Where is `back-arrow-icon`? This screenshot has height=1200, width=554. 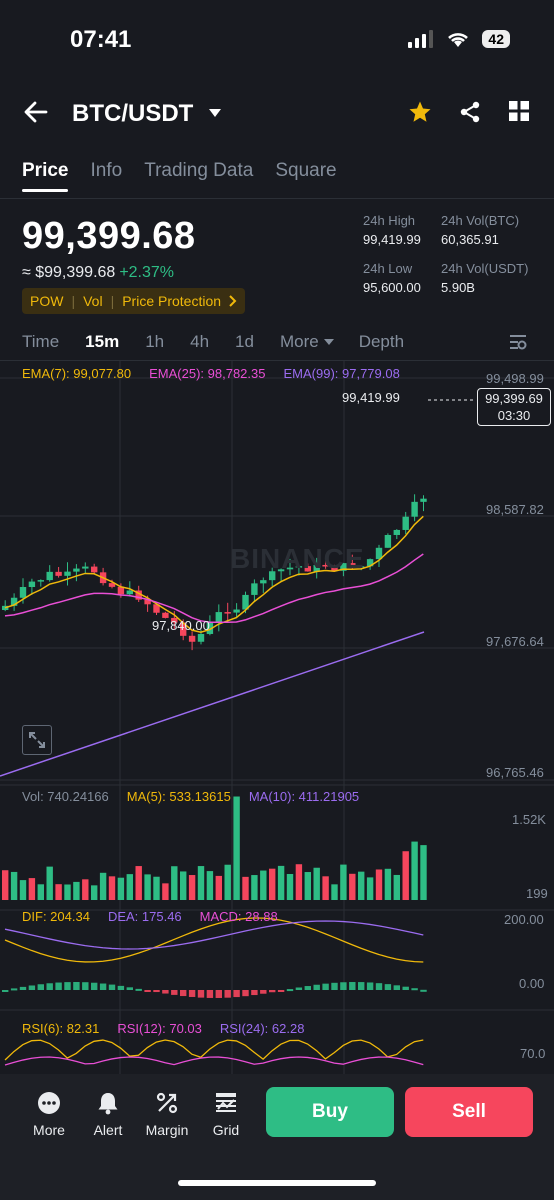 back-arrow-icon is located at coordinates (36, 112).